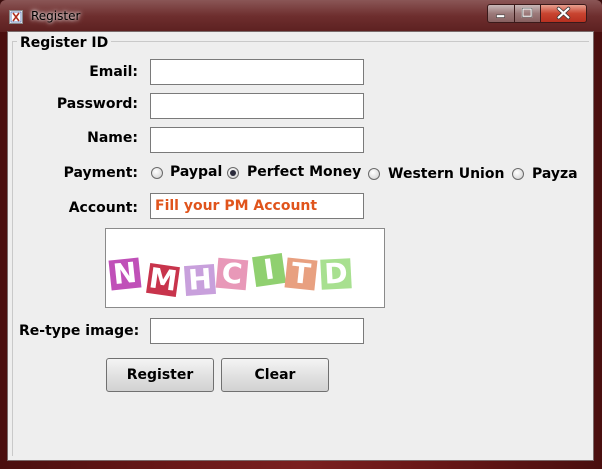 Image resolution: width=602 pixels, height=469 pixels. What do you see at coordinates (79, 331) in the screenshot?
I see `retype-image-label: Re-type image:` at bounding box center [79, 331].